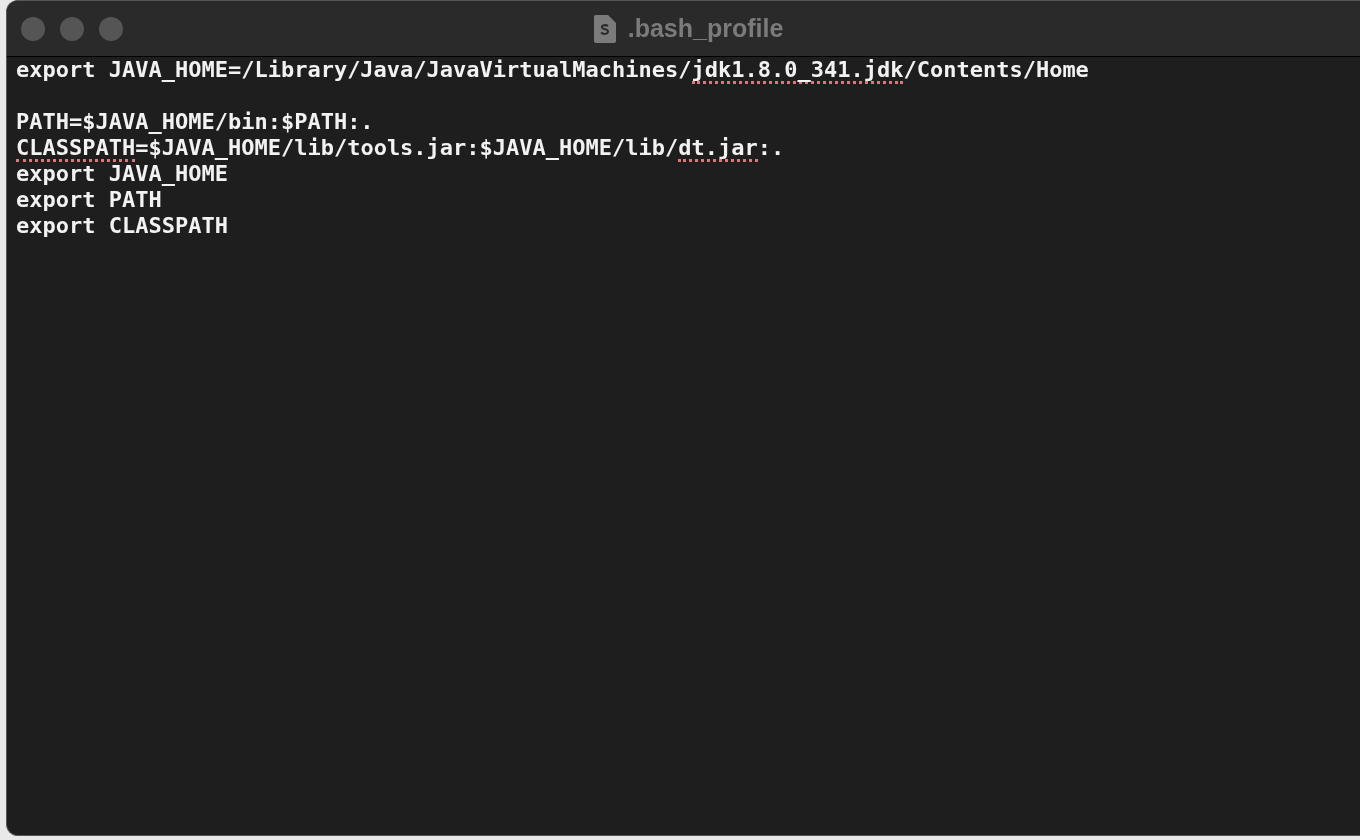  I want to click on window-title: .bash_profile, so click(705, 28).